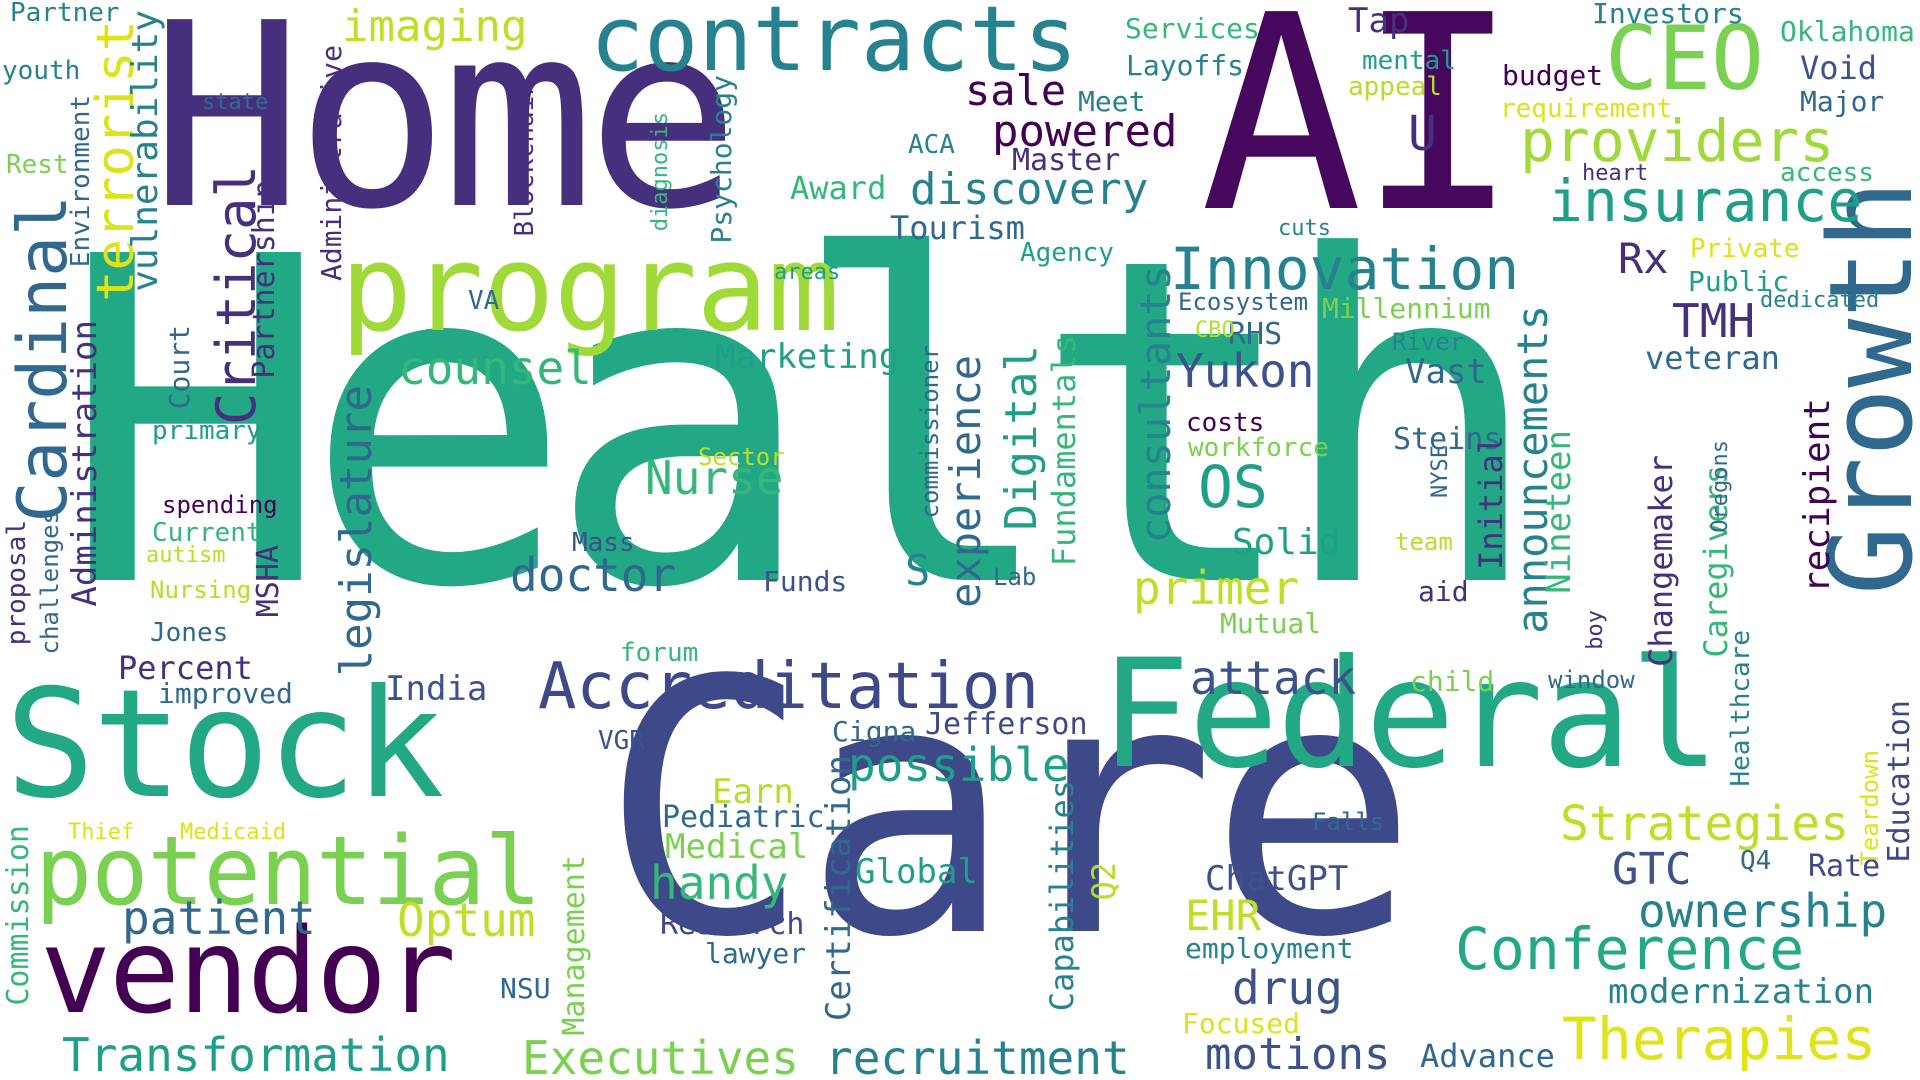  Describe the element at coordinates (1745, 249) in the screenshot. I see `word-private: Private` at that location.